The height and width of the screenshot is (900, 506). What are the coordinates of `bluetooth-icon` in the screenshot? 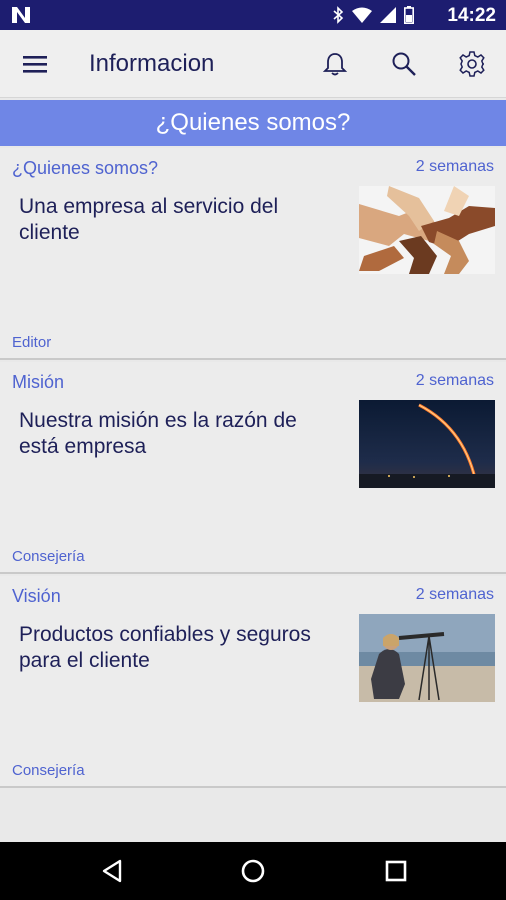 It's located at (338, 15).